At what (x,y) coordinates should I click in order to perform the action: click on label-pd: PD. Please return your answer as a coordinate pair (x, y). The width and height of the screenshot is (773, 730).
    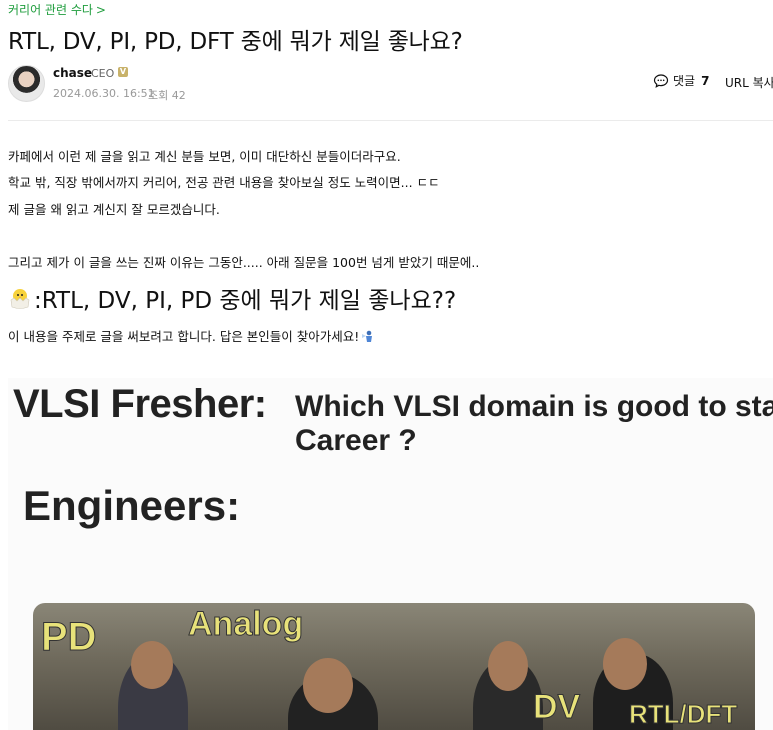
    Looking at the image, I should click on (69, 637).